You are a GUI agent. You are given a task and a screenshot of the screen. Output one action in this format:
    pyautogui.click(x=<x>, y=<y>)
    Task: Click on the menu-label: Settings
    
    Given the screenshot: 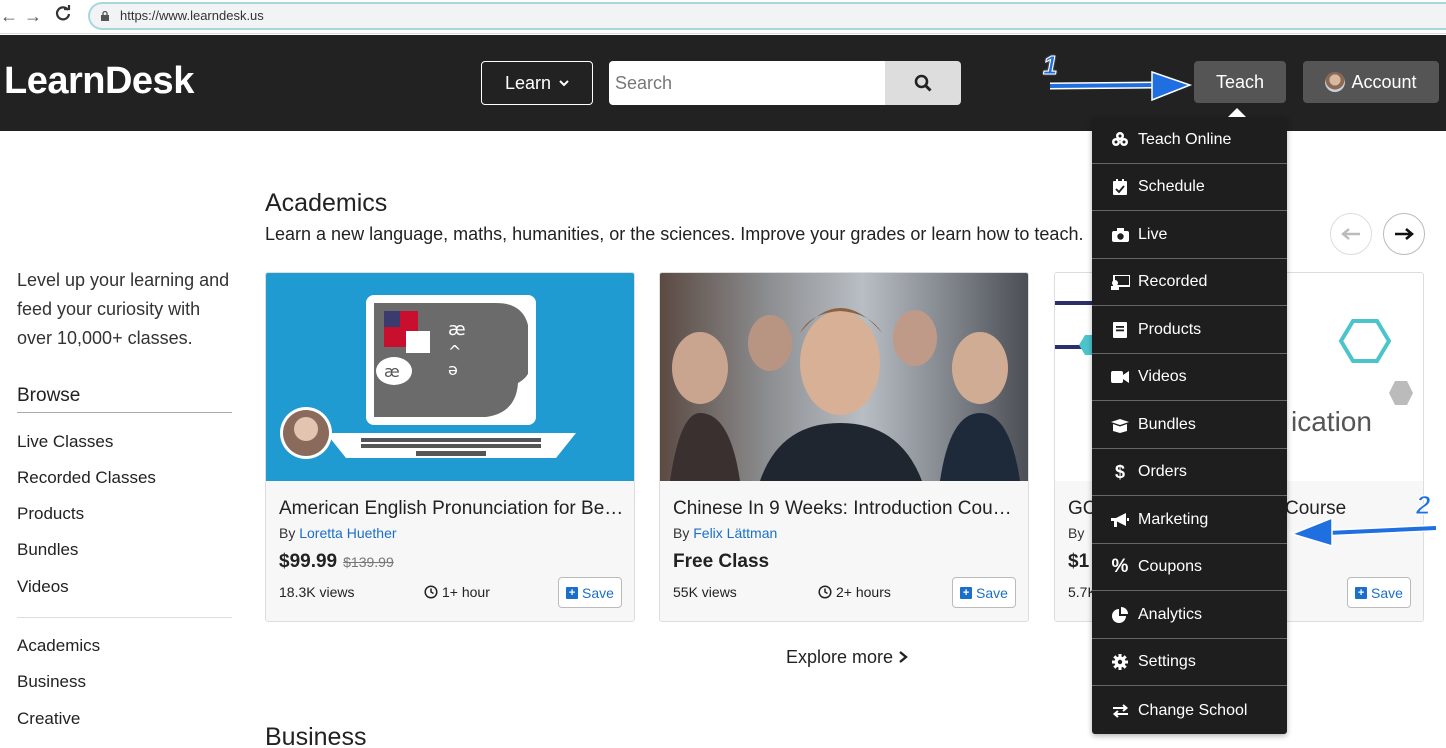 What is the action you would take?
    pyautogui.click(x=1167, y=661)
    